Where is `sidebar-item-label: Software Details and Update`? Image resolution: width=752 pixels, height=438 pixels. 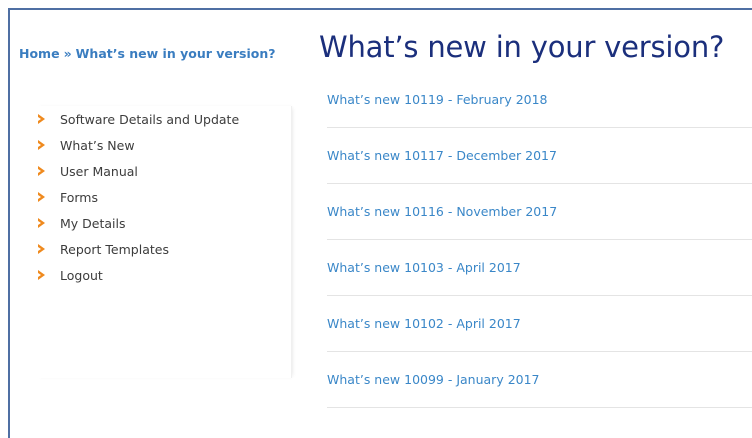 sidebar-item-label: Software Details and Update is located at coordinates (150, 119).